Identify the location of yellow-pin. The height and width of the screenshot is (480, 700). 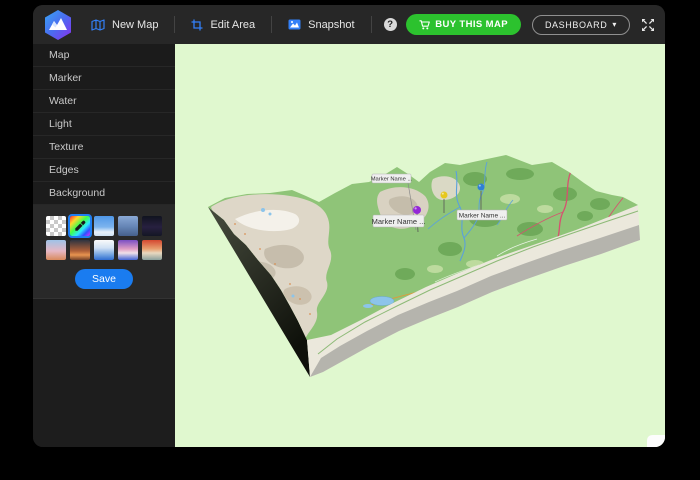
(444, 195).